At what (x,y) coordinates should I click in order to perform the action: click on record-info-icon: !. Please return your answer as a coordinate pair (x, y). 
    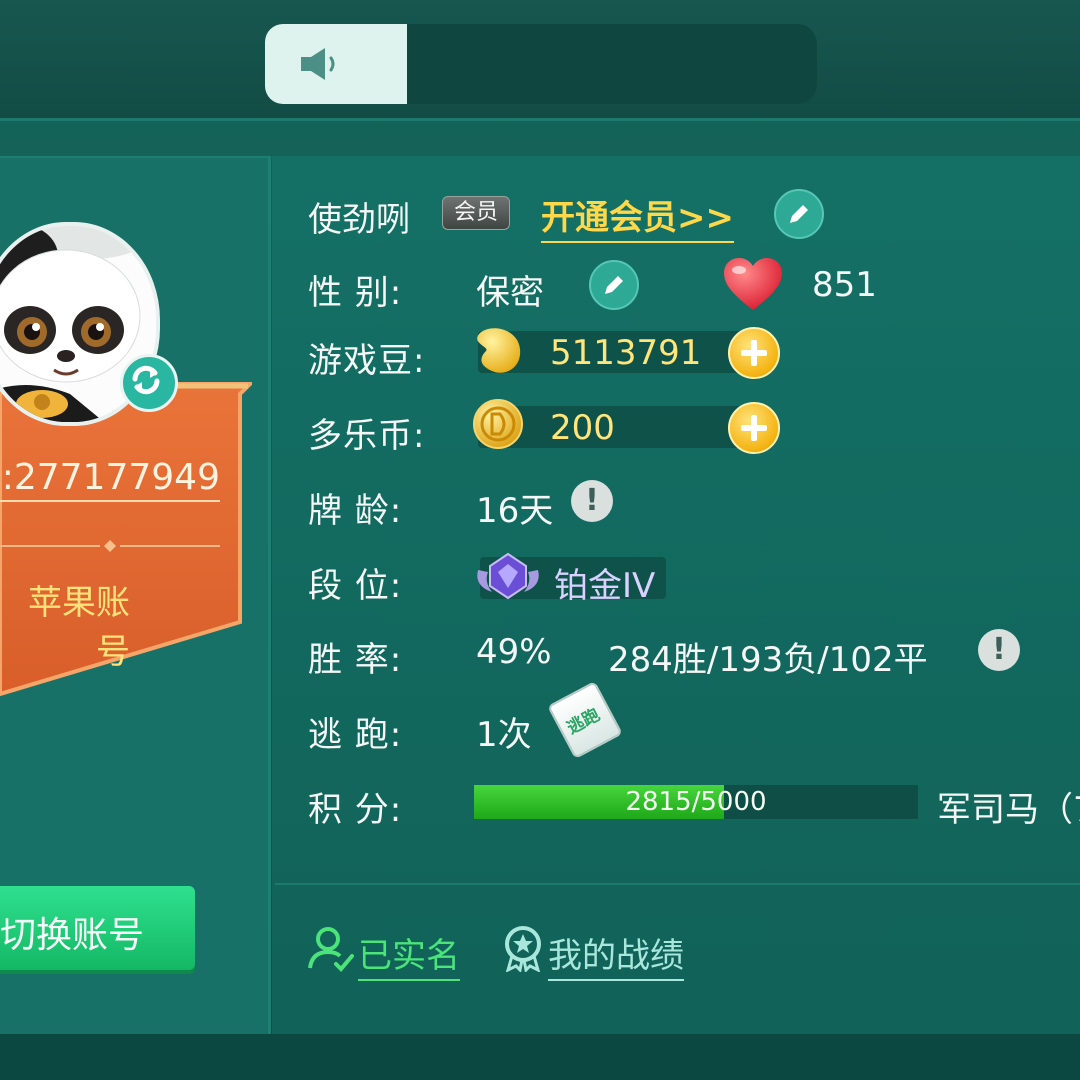
    Looking at the image, I should click on (999, 650).